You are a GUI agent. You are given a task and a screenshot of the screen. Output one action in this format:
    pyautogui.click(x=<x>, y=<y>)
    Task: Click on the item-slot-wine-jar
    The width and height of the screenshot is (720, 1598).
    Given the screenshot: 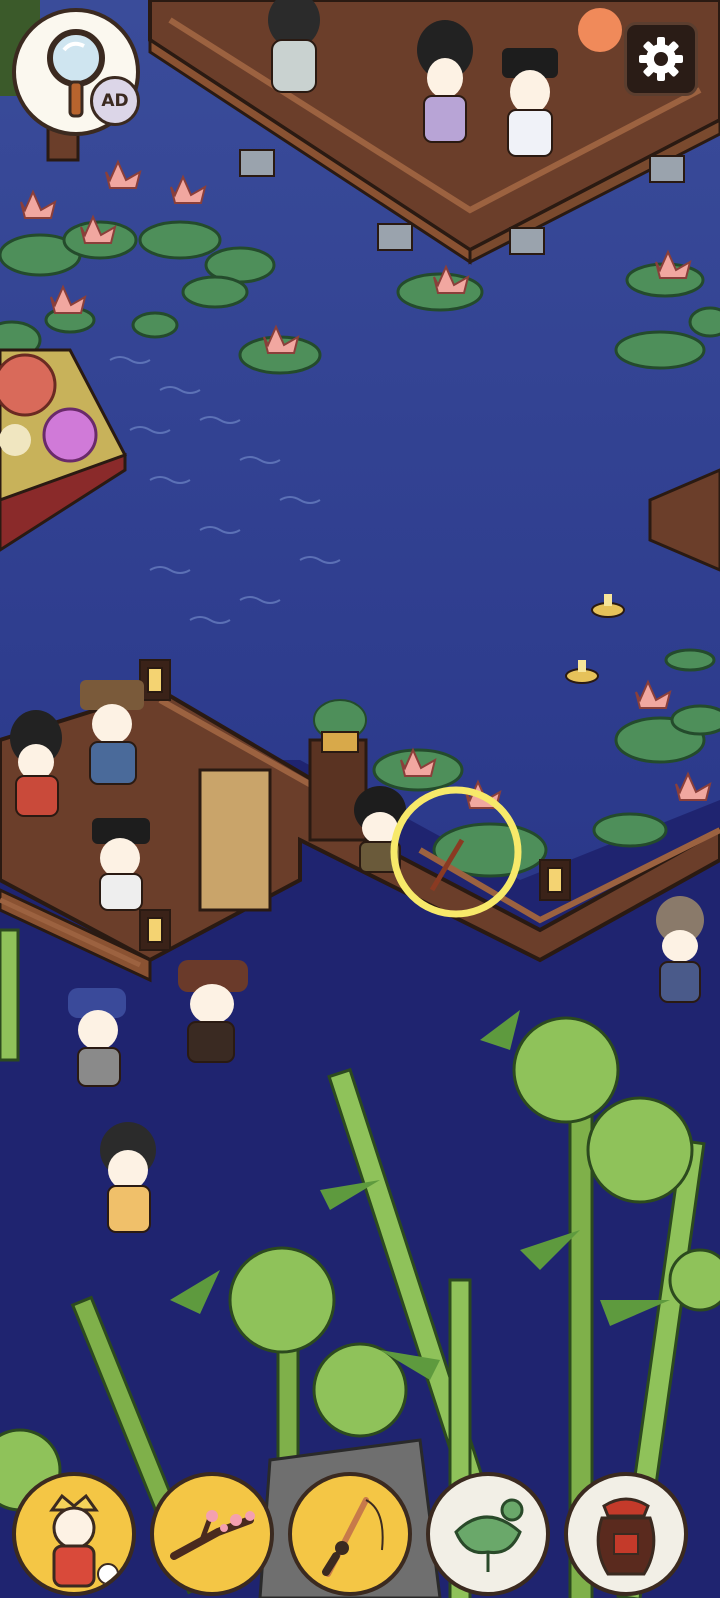 What is the action you would take?
    pyautogui.click(x=626, y=1534)
    